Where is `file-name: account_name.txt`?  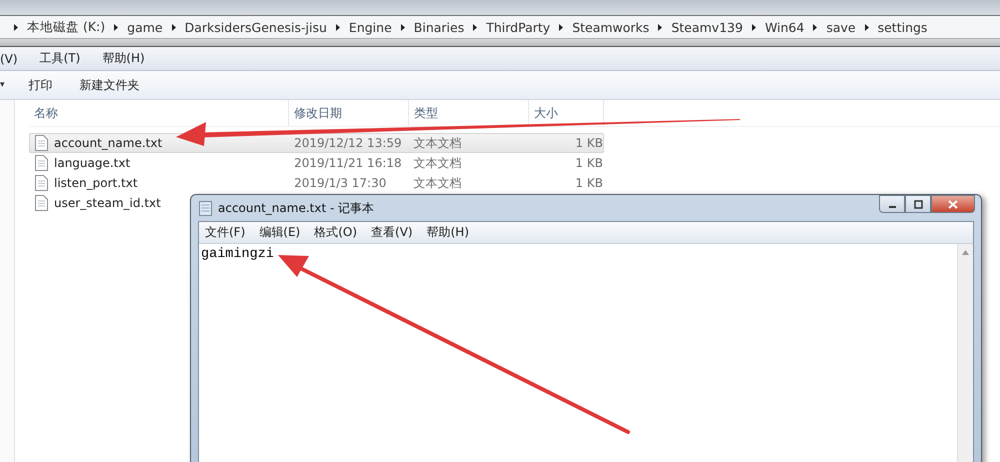 file-name: account_name.txt is located at coordinates (108, 143).